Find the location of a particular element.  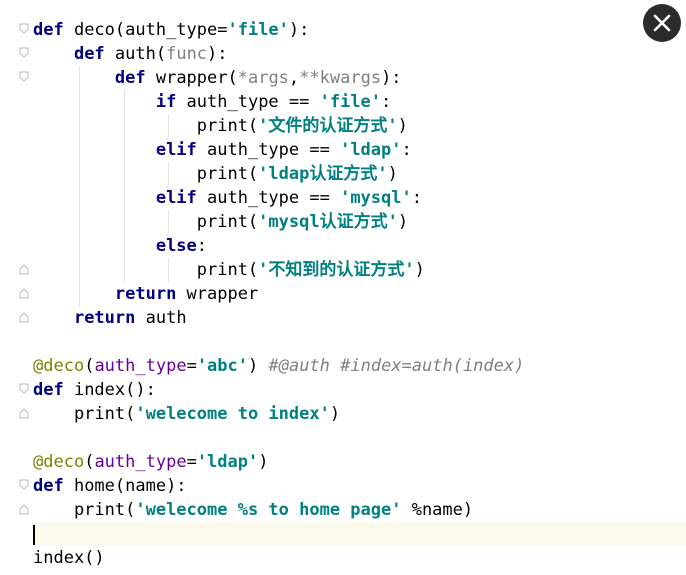

code-token: #@auth #index=auth(index) is located at coordinates (396, 366).